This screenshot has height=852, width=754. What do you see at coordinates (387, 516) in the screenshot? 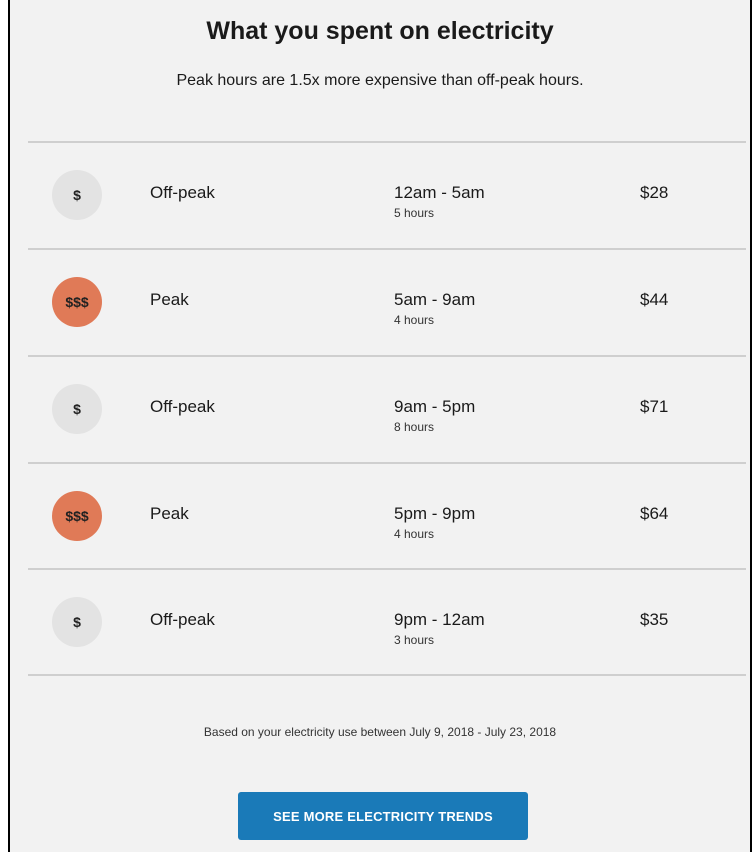
I see `usage-row-peak-2: $$$ Peak 5pm - 9pm 4 hours $64` at bounding box center [387, 516].